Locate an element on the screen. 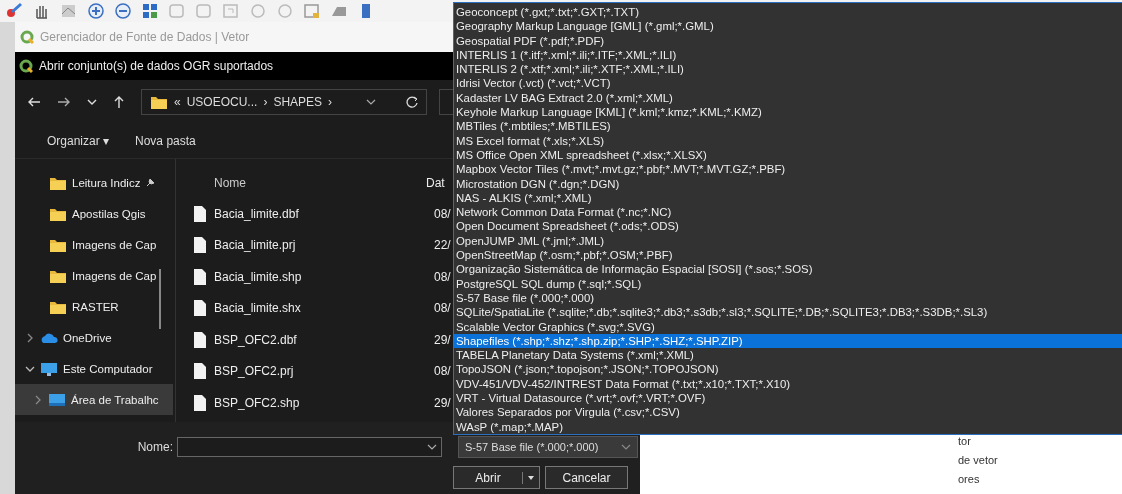 Image resolution: width=1122 pixels, height=494 pixels. format-option: VRT - Virtual Datasource (*.vrt;*.ovf;*.VRT;*.OVF) is located at coordinates (788, 398).